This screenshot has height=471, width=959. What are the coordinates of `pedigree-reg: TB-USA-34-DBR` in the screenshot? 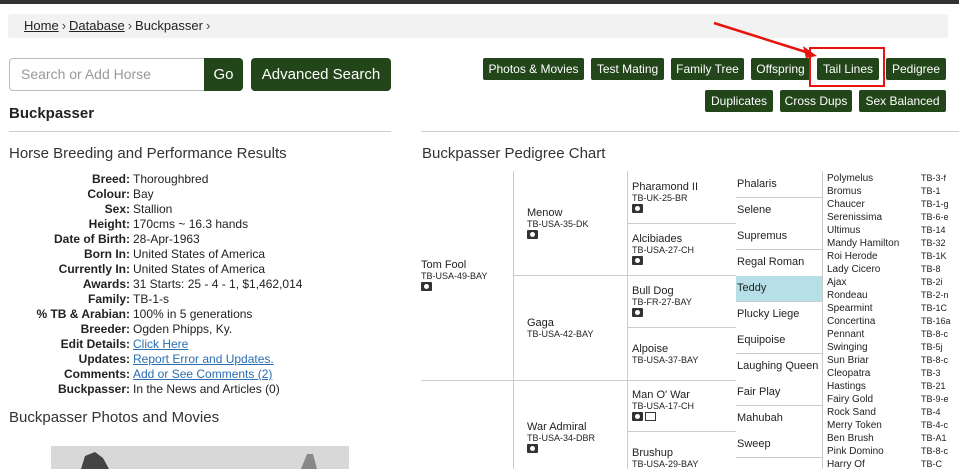 It's located at (561, 438).